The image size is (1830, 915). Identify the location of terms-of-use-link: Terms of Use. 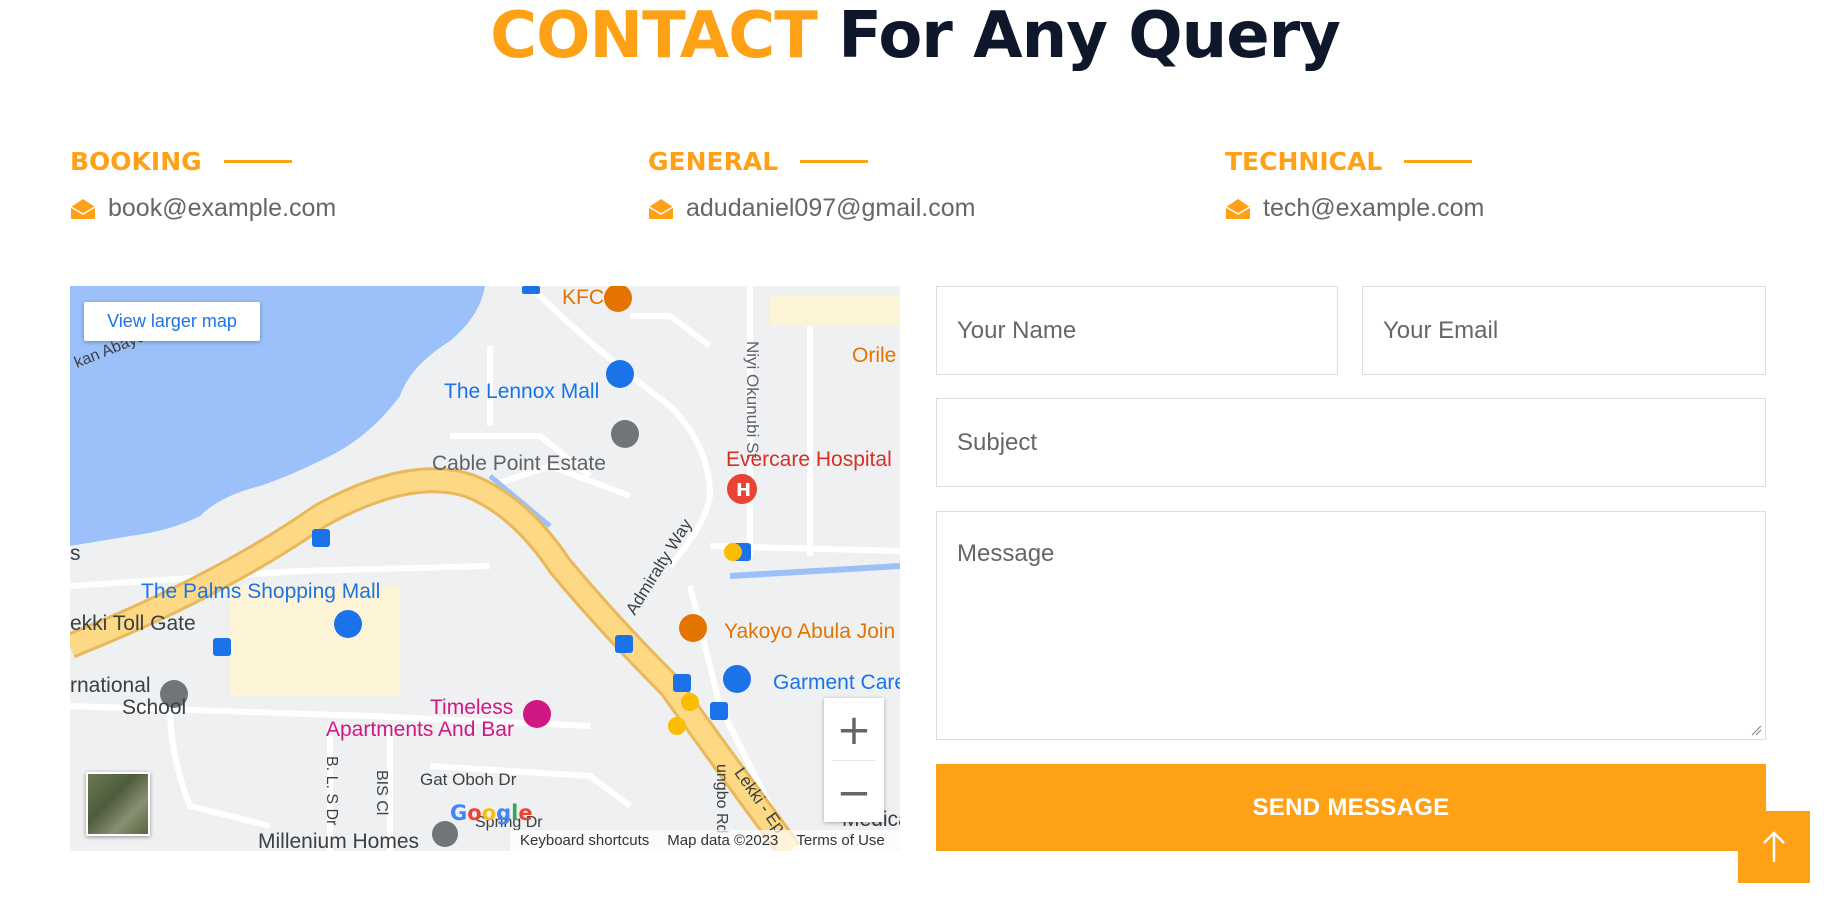
(840, 840).